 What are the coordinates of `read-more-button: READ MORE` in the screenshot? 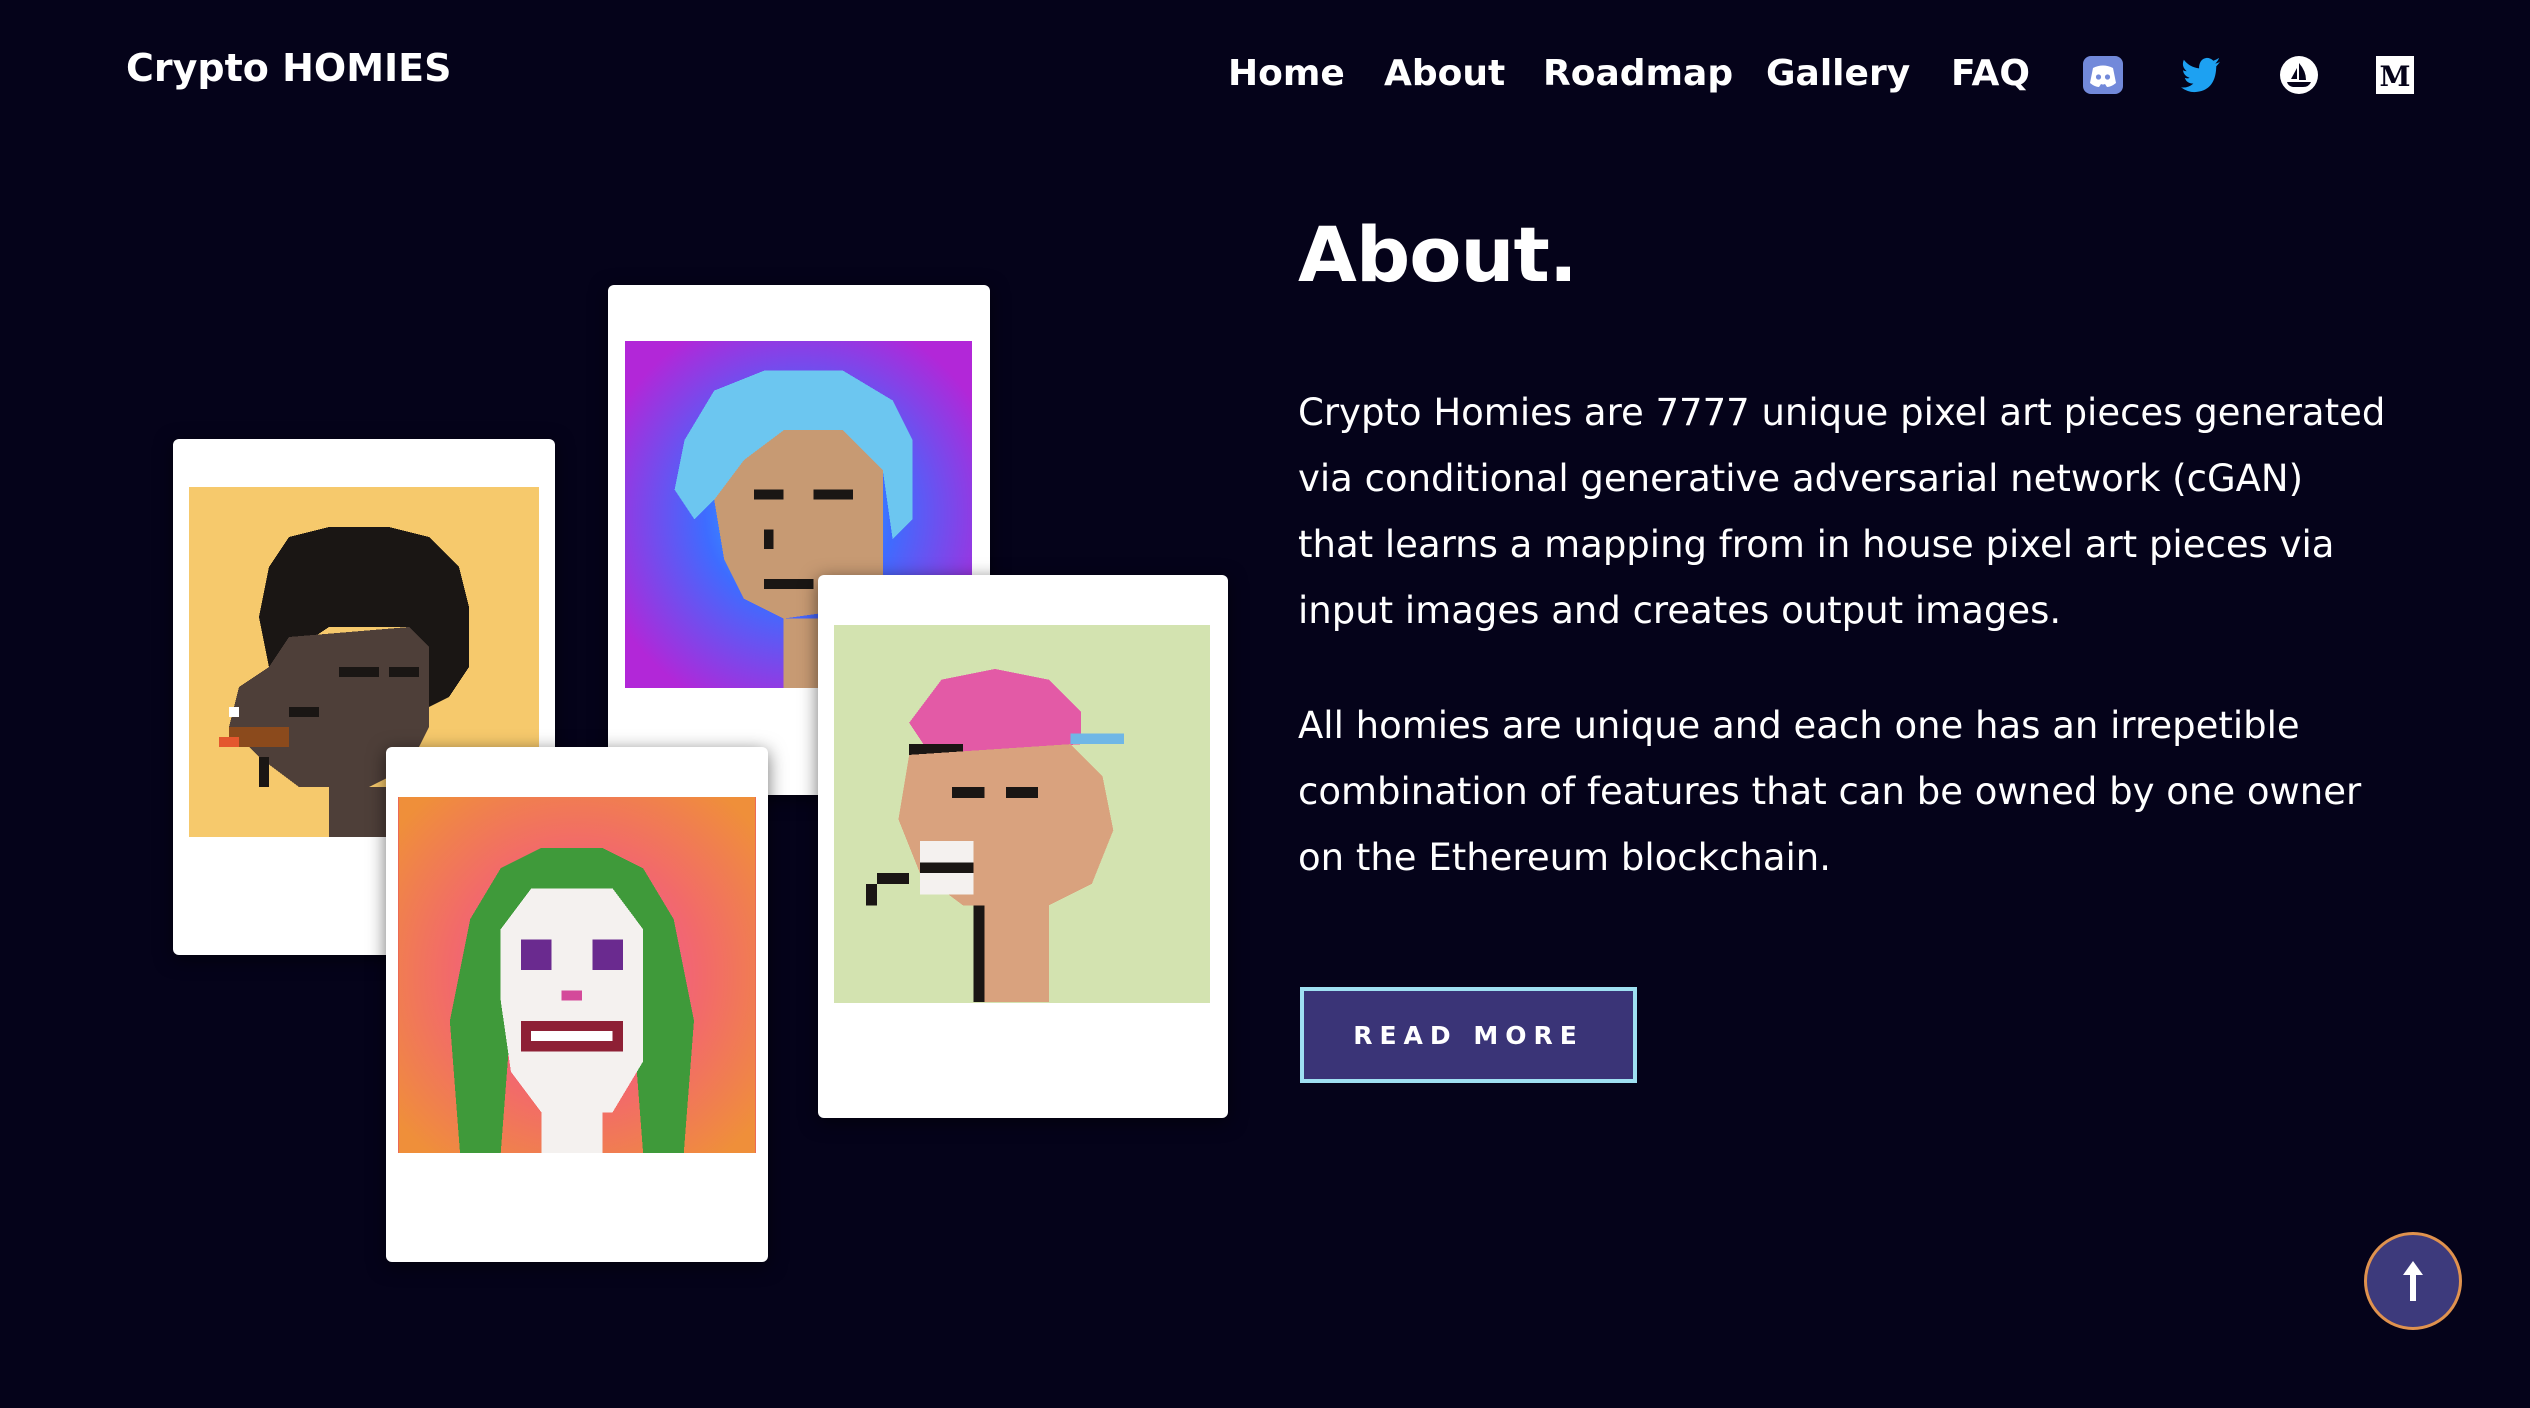 It's located at (1468, 1035).